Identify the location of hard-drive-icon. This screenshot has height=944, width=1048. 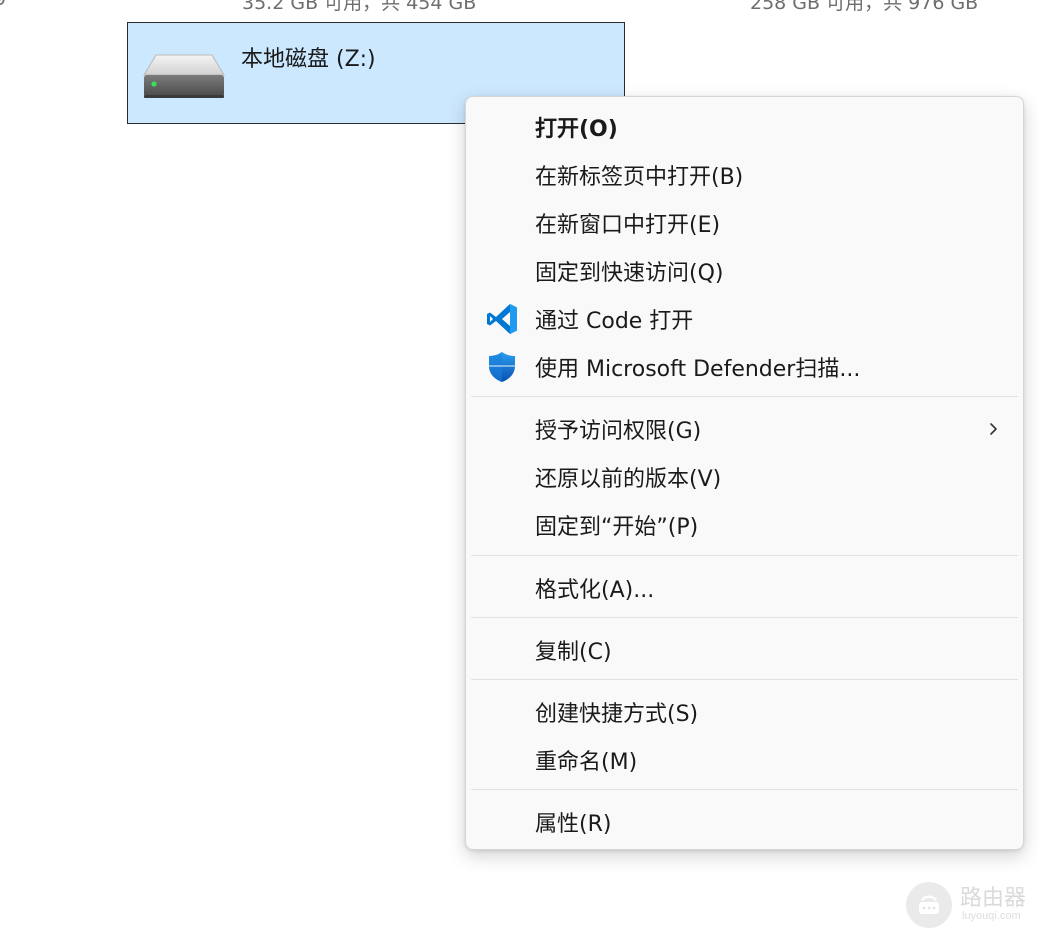
(184, 76).